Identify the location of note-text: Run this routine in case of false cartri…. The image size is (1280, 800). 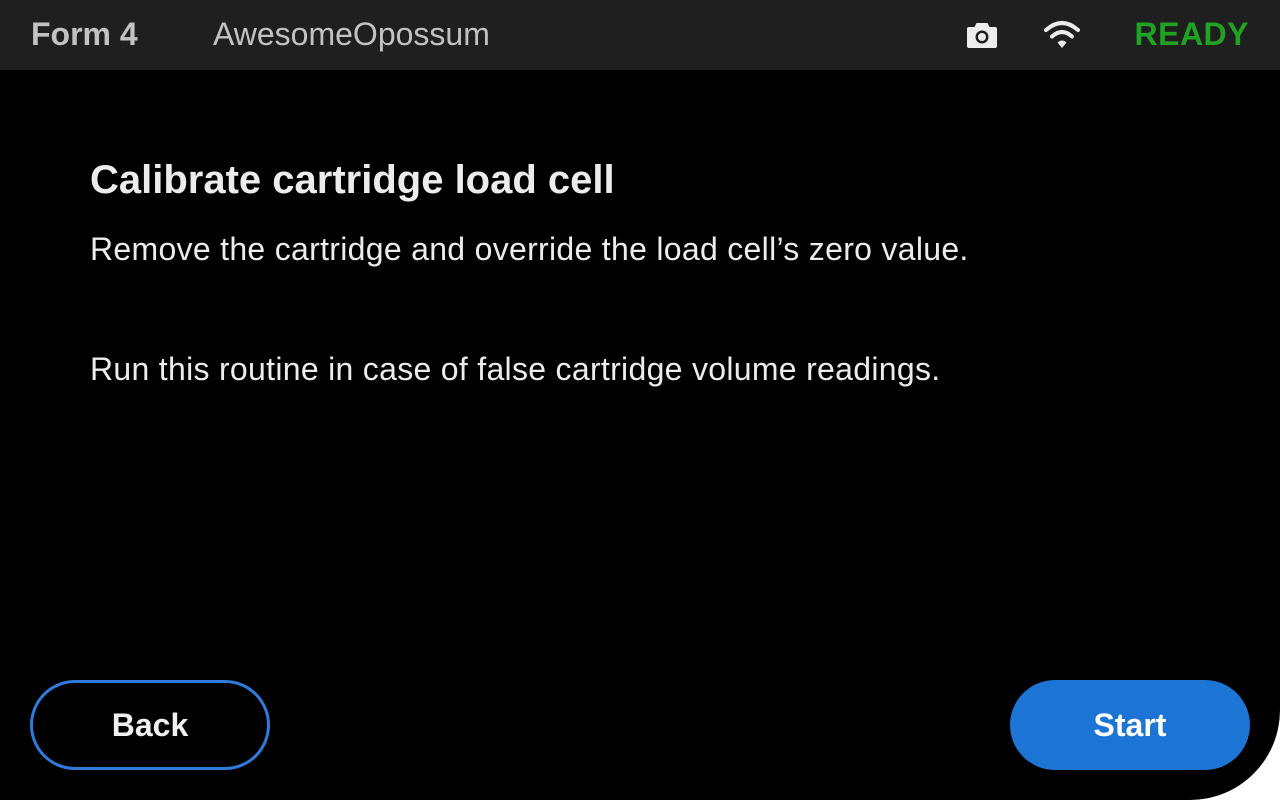
(515, 369).